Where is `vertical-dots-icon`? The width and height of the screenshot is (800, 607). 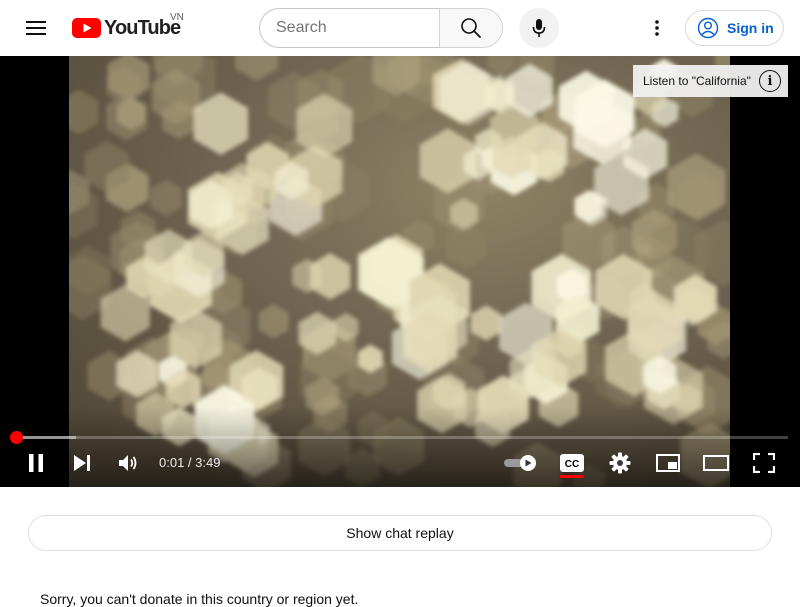 vertical-dots-icon is located at coordinates (657, 28).